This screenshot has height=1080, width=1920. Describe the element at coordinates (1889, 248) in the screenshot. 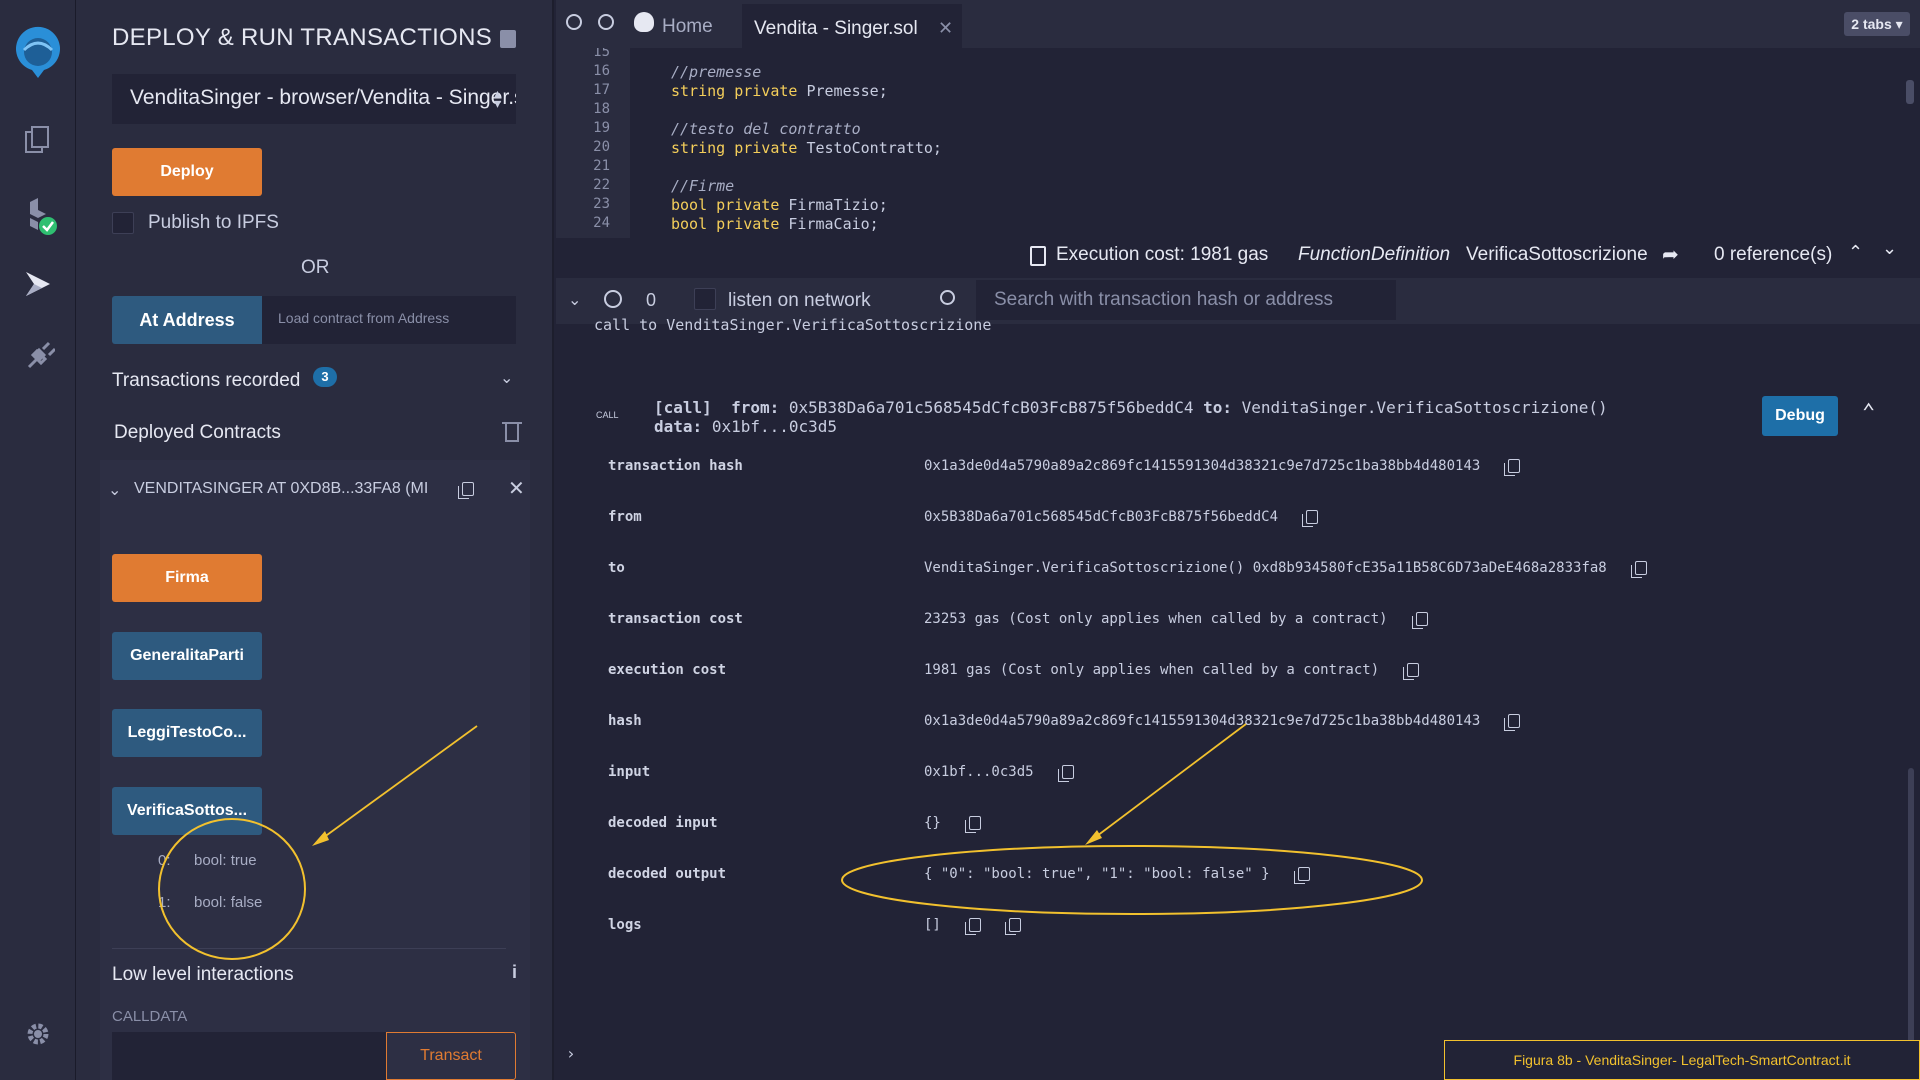

I see `chevron-down-icon: ⌄` at that location.